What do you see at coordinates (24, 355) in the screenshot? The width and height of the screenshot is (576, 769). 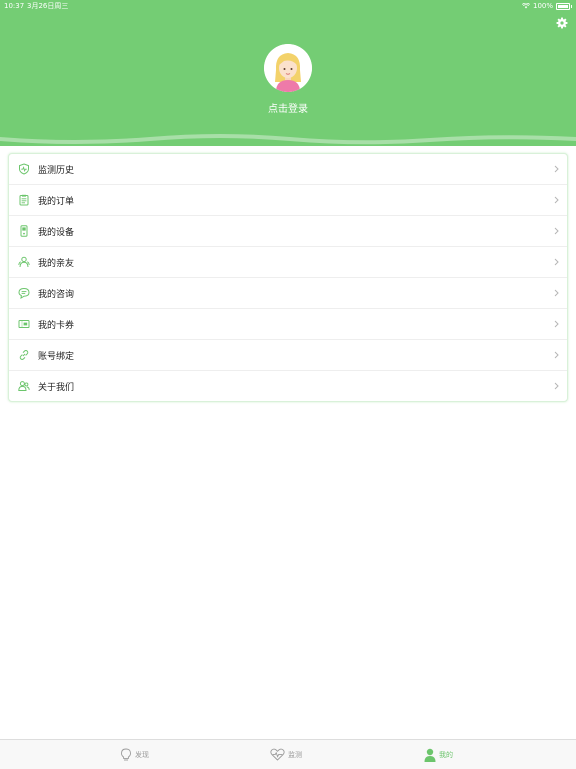 I see `link-icon` at bounding box center [24, 355].